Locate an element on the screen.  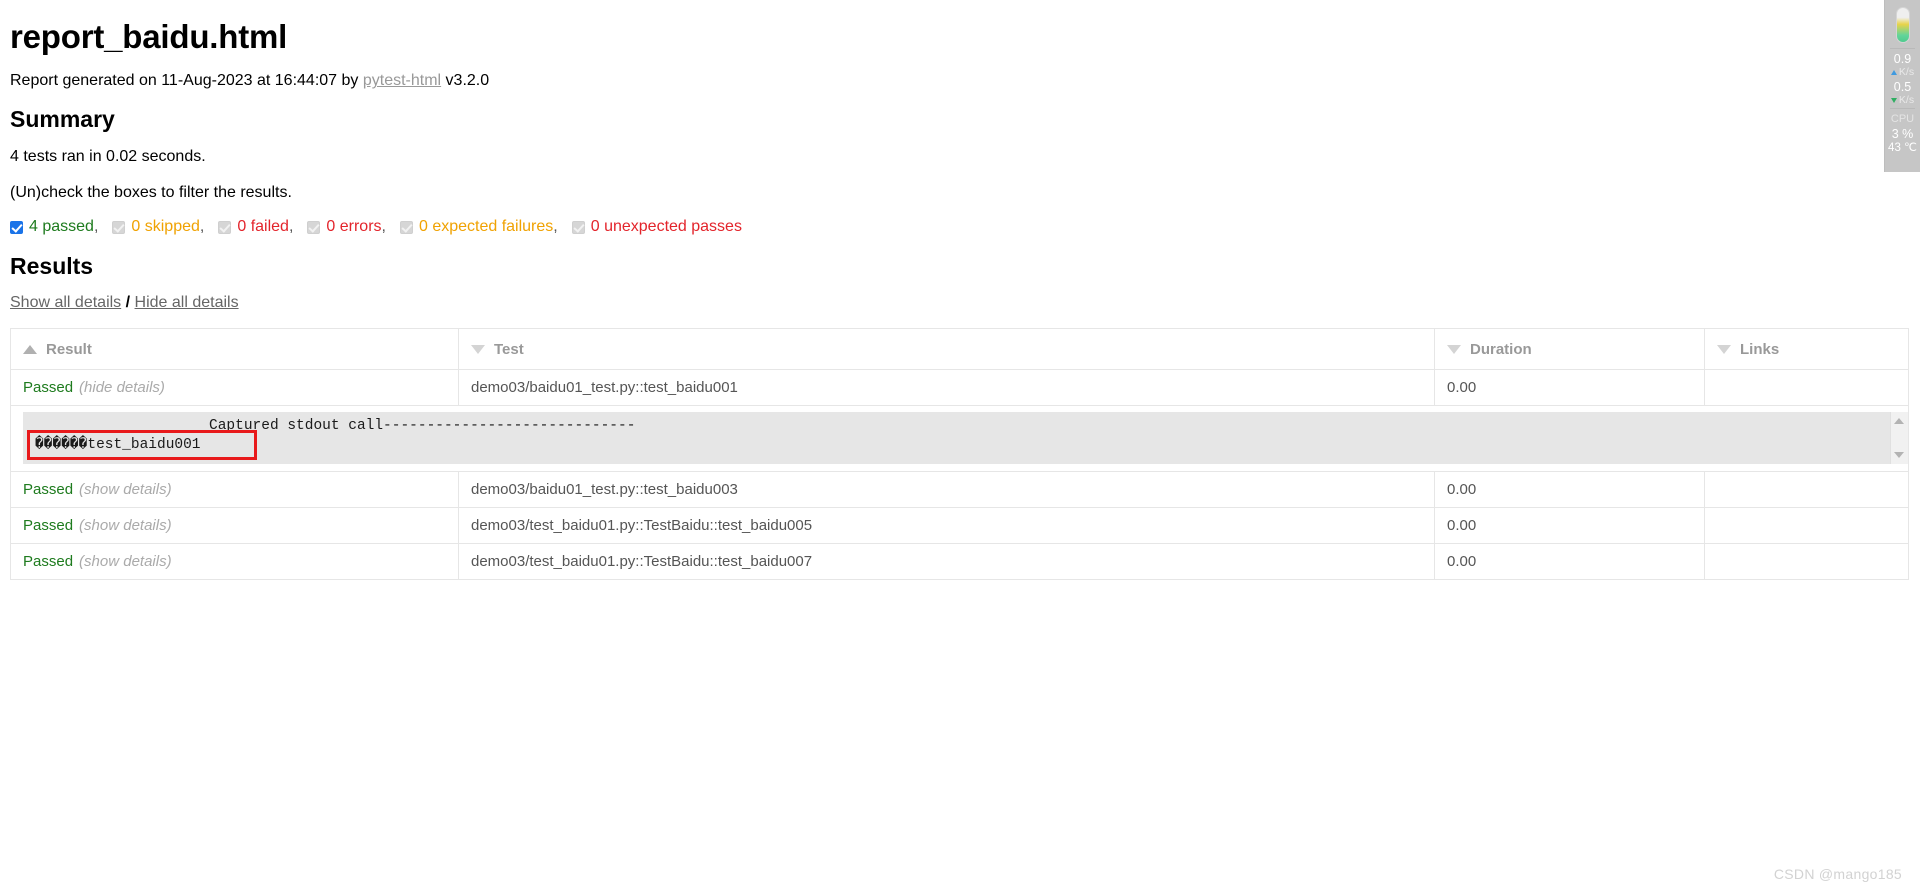
upload-speed-row: K/s is located at coordinates (1902, 72).